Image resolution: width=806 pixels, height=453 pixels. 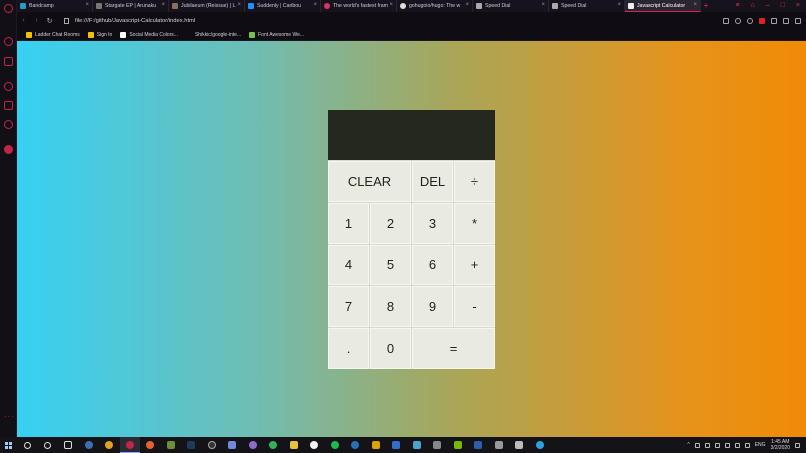 I want to click on tab-speed-dial-2: Speed Dial ×, so click(x=587, y=6).